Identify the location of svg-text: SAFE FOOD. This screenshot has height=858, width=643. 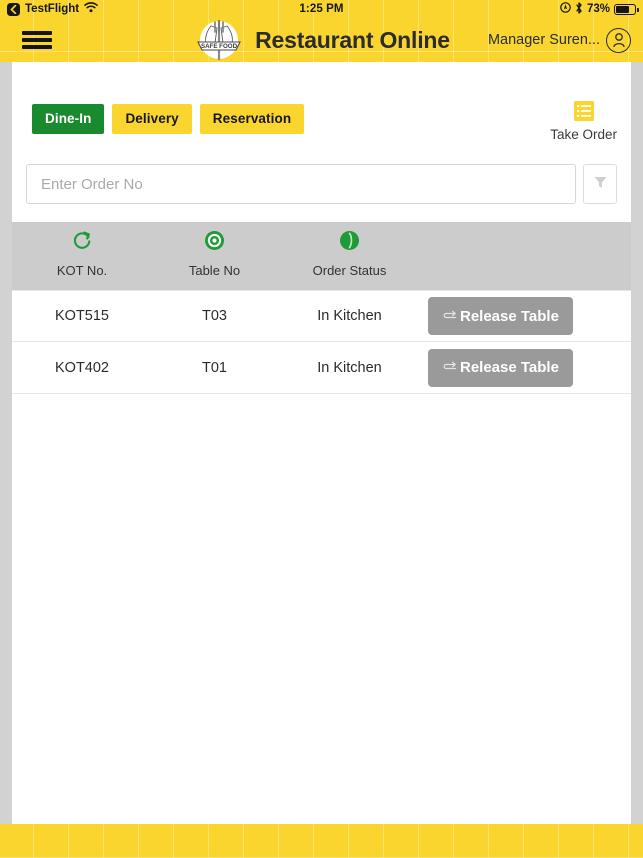
(219, 46).